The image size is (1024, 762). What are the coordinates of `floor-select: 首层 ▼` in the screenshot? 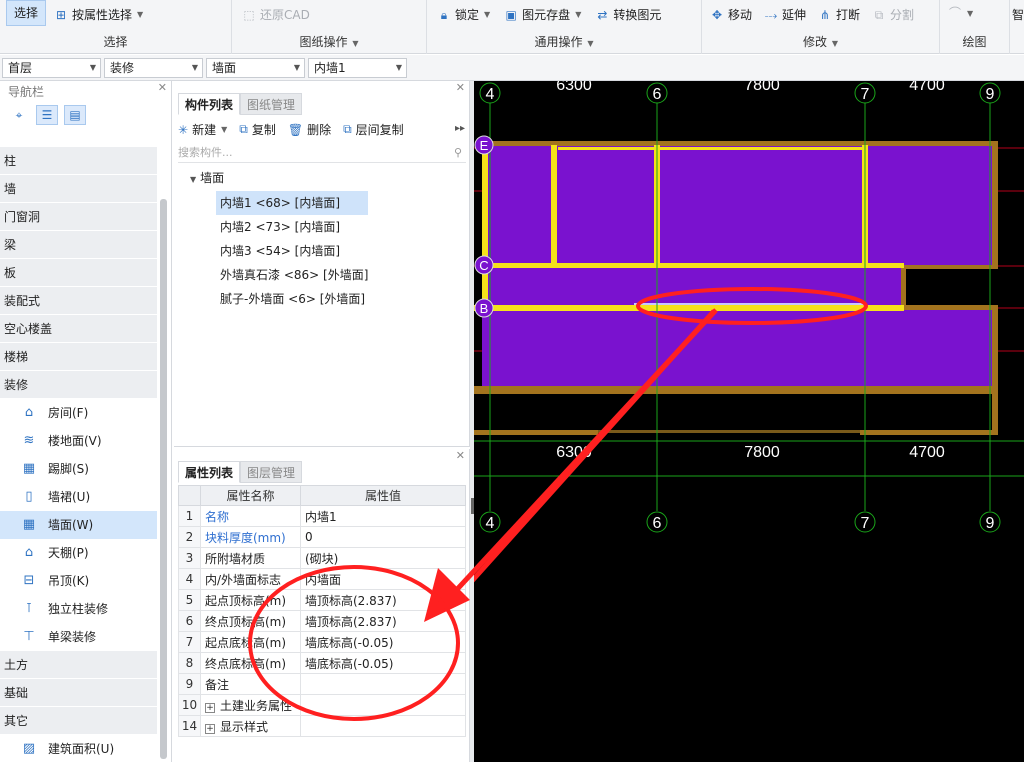 It's located at (51, 68).